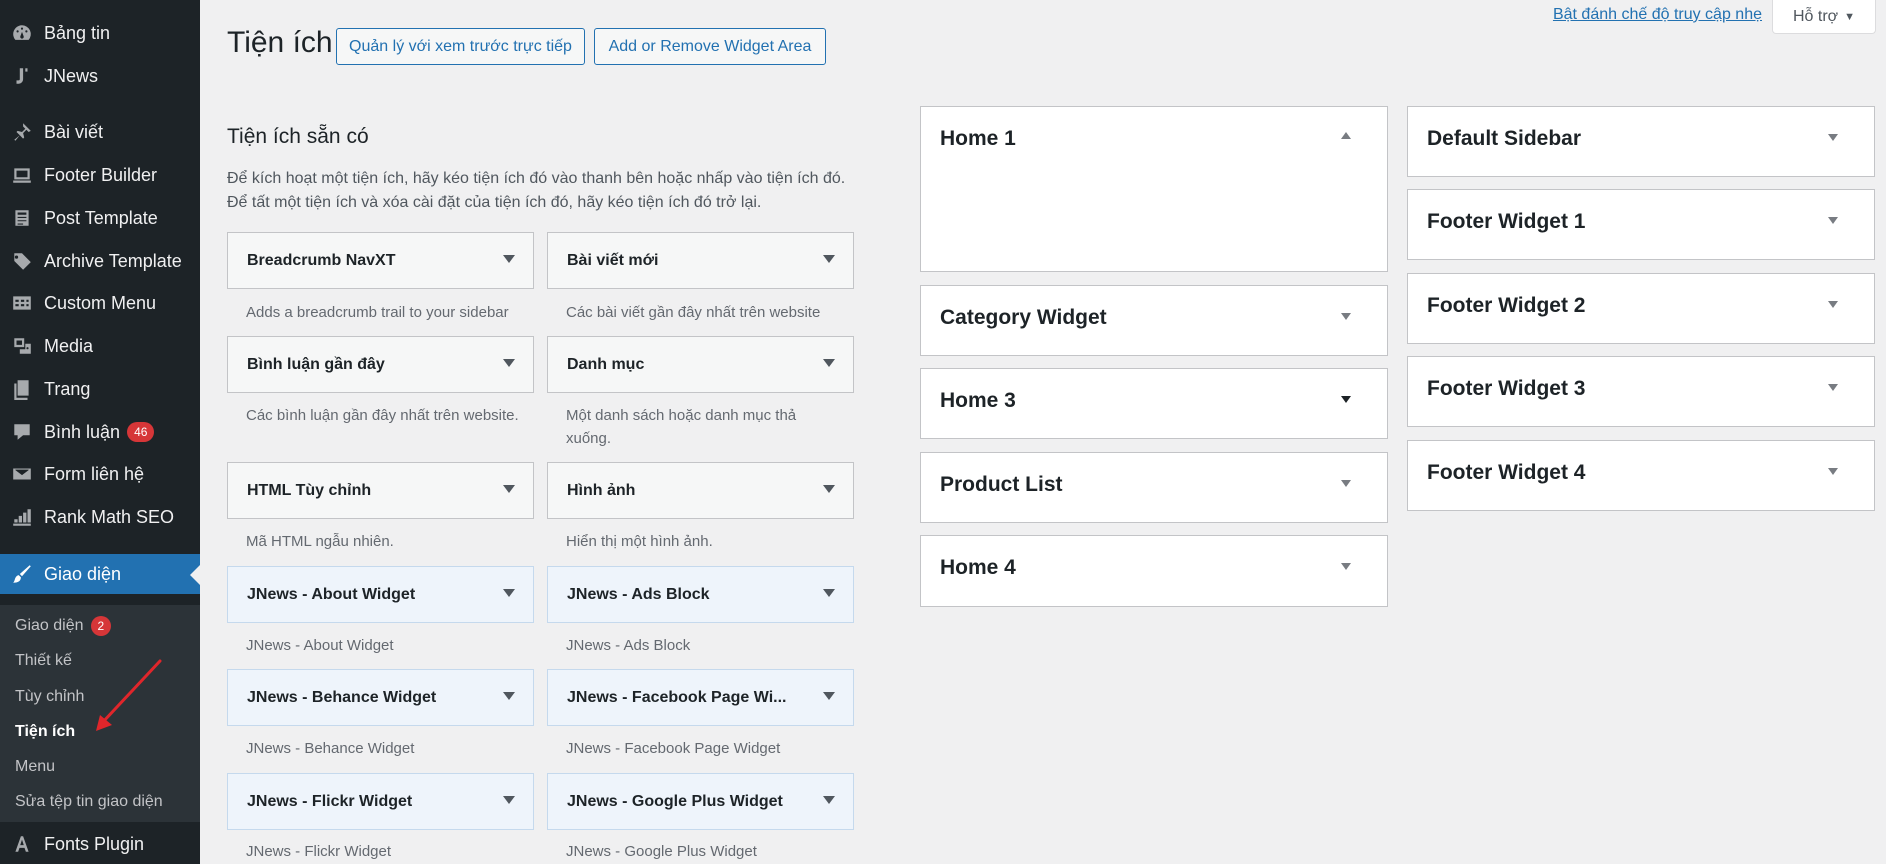  I want to click on help-tab-label: Hỗ trợ, so click(1815, 16).